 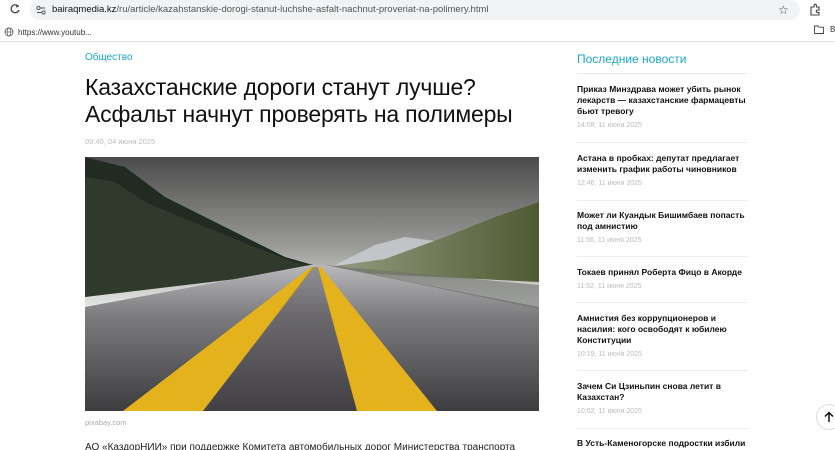 I want to click on news-time: 12:46, 11 июня 2025, so click(x=609, y=183).